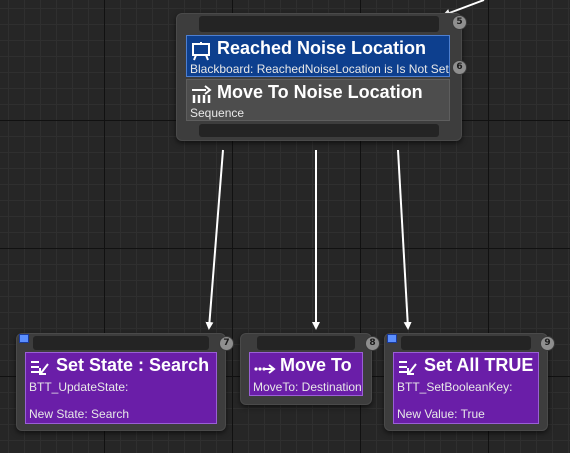 The image size is (570, 453). Describe the element at coordinates (320, 92) in the screenshot. I see `composite-title: Move To Noise Location` at that location.